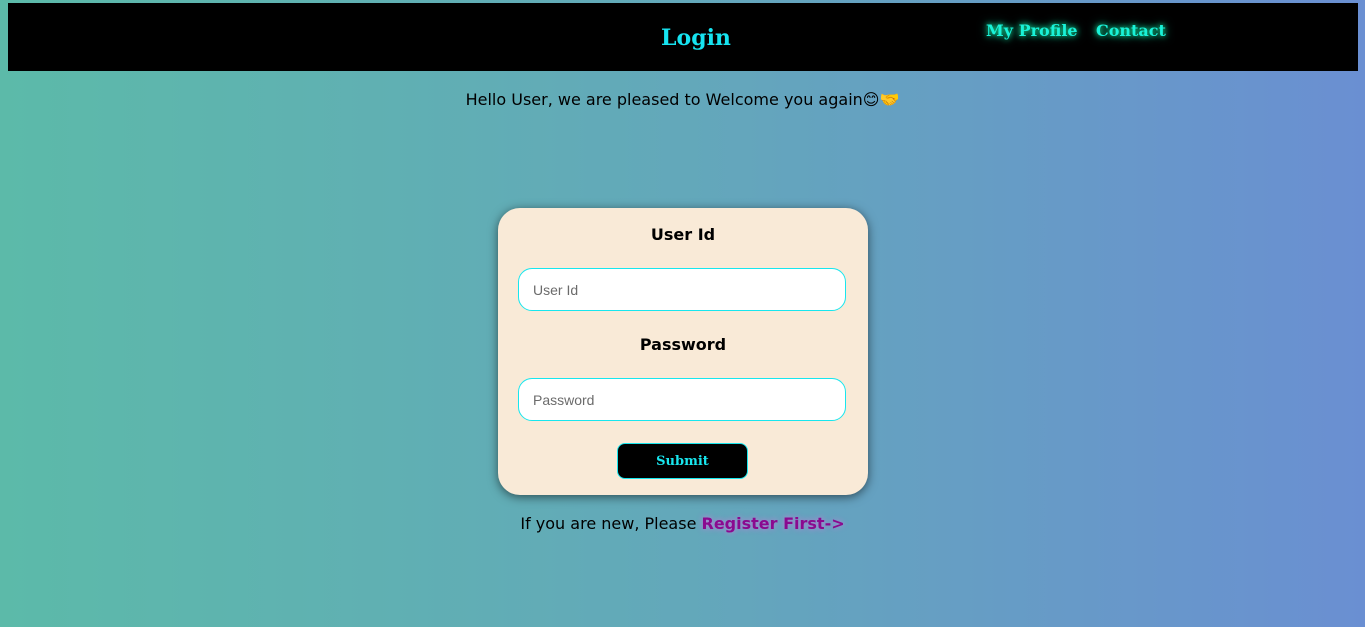 The image size is (1365, 627). What do you see at coordinates (611, 523) in the screenshot?
I see `register-prompt-text: If you are new, Please` at bounding box center [611, 523].